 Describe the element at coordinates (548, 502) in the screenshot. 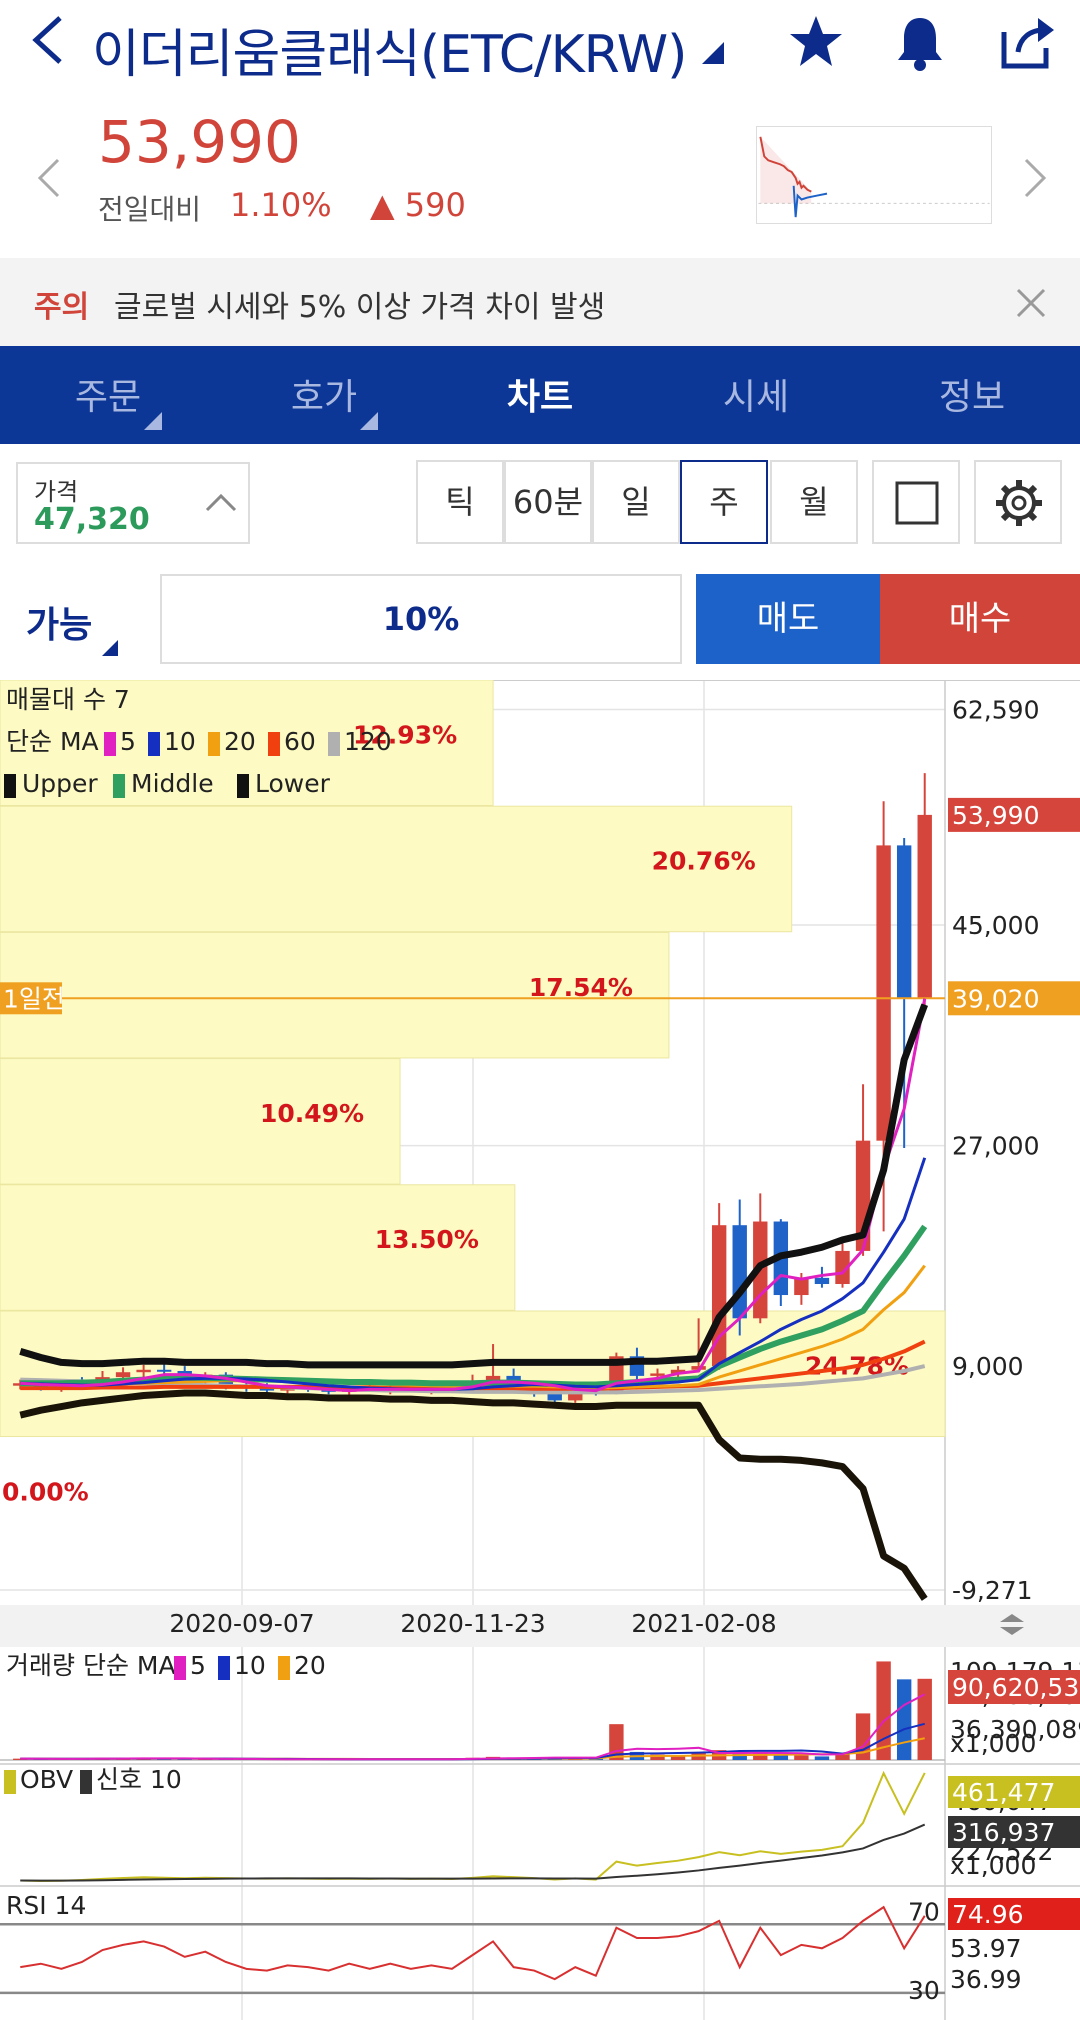

I see `period-60min: 60분` at that location.